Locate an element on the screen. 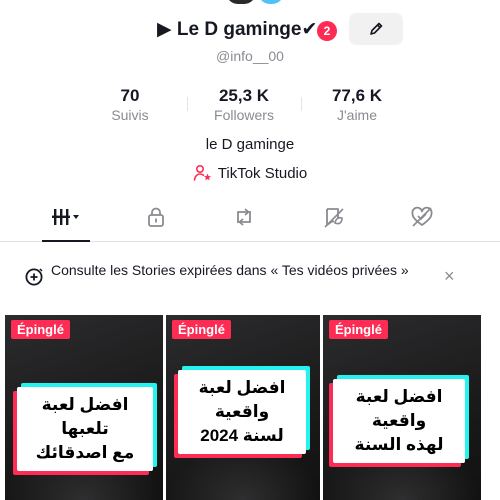 This screenshot has width=500, height=500. tab-liked is located at coordinates (422, 222).